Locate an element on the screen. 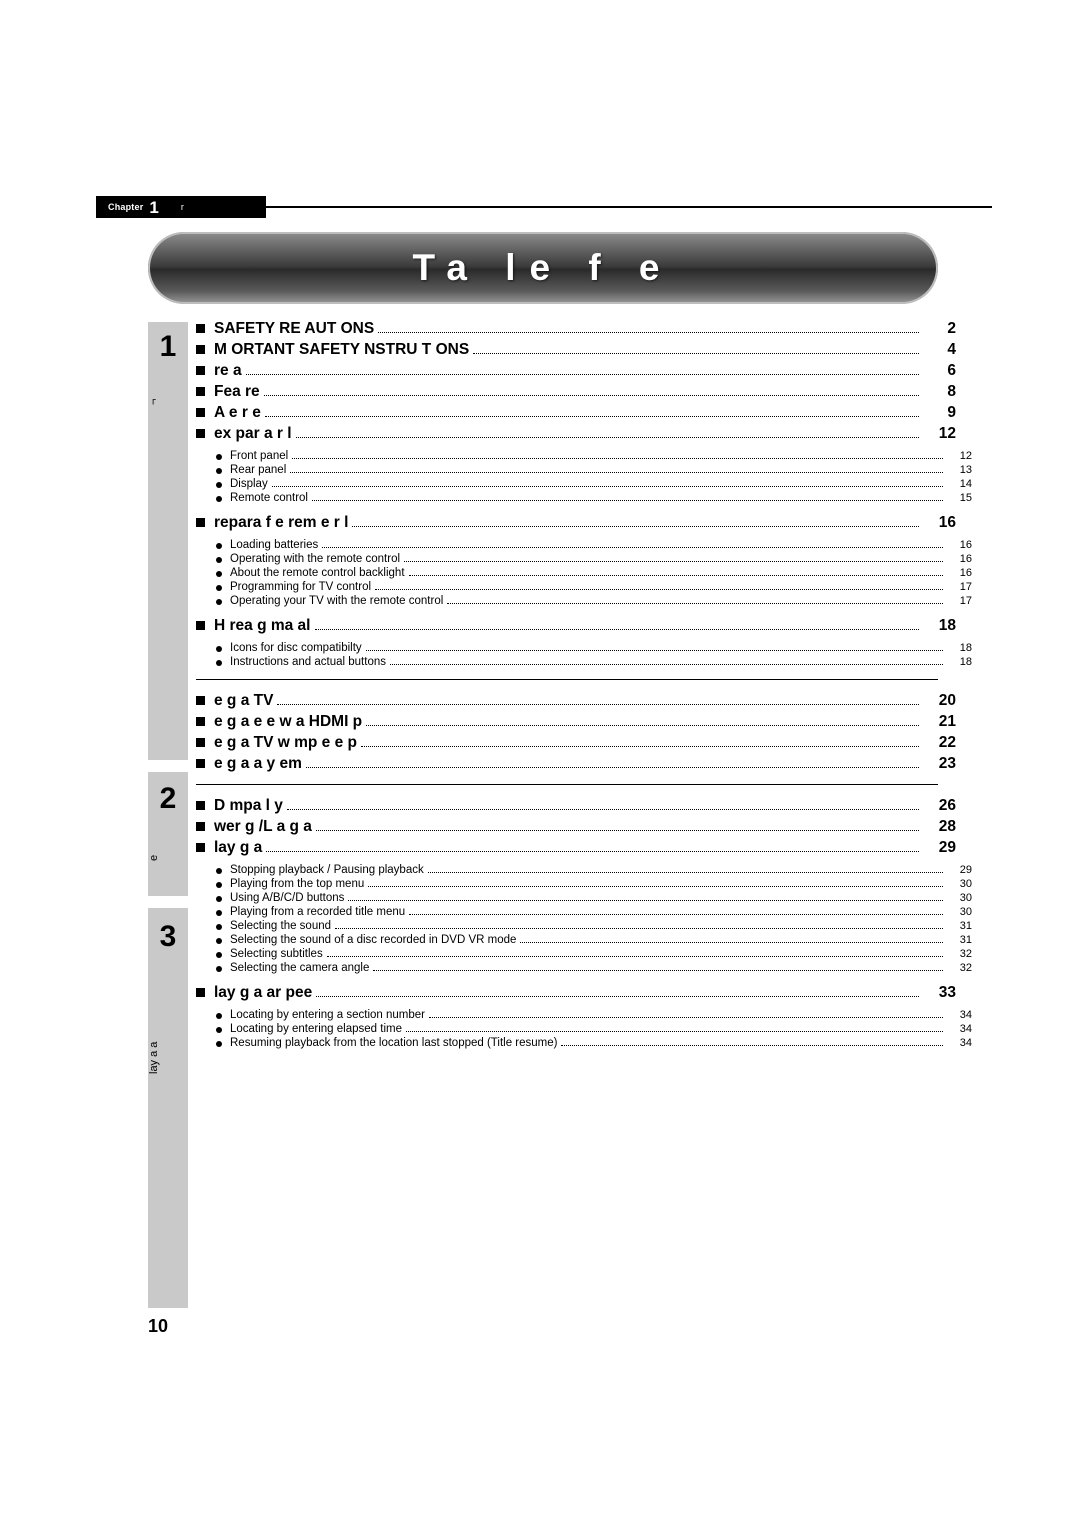  toc-entry-sub: Programming for TV control 17 is located at coordinates (584, 587).